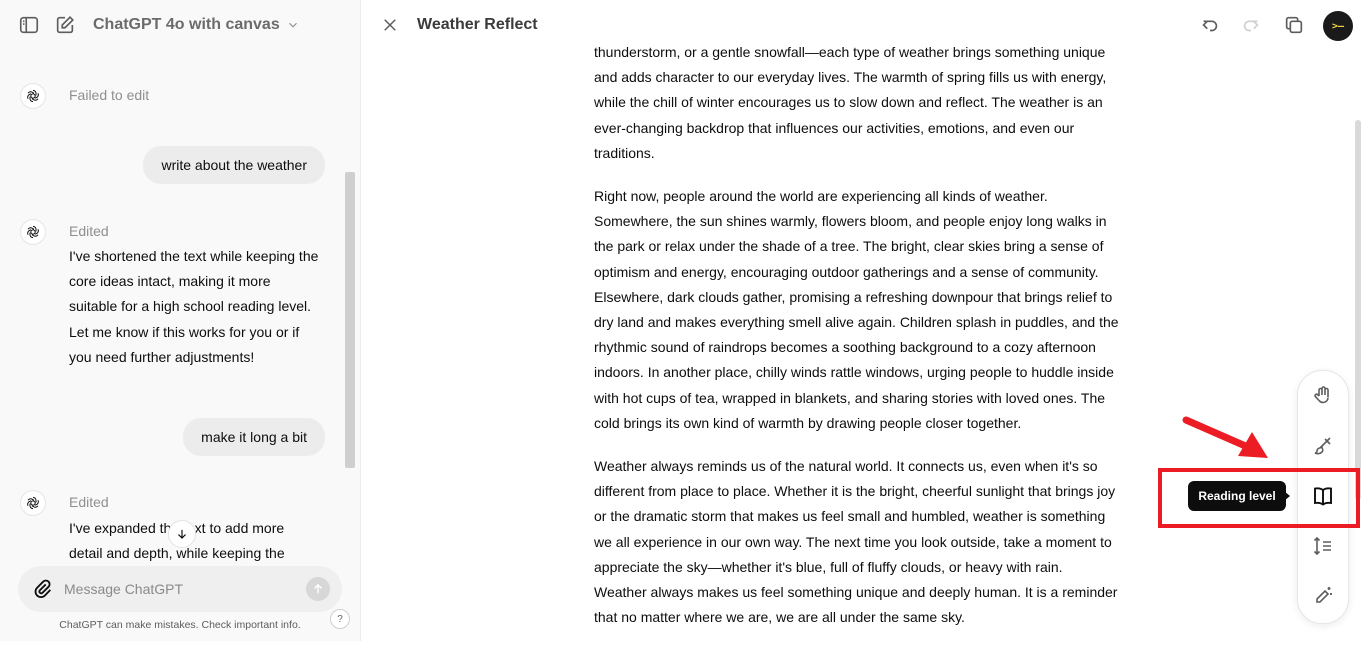 The image size is (1366, 648). I want to click on message-composer, so click(180, 589).